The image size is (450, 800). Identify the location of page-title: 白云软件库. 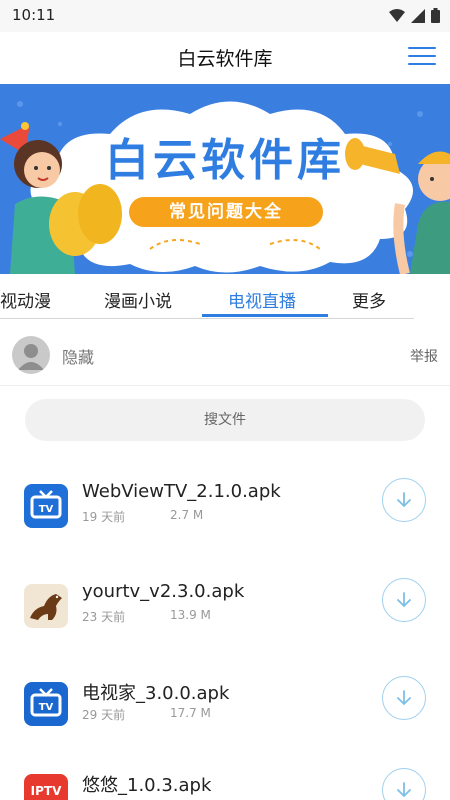
(225, 59).